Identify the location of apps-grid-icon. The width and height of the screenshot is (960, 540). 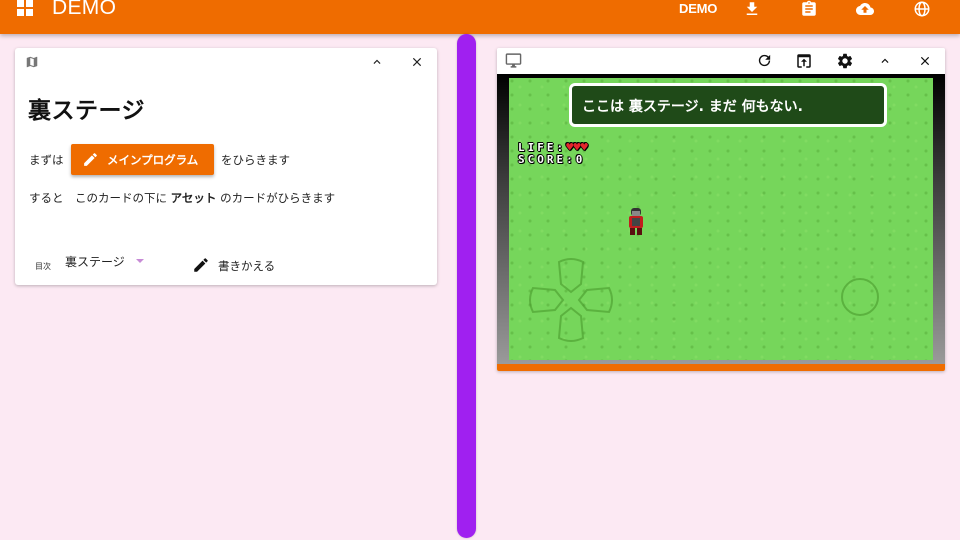
(25, 8).